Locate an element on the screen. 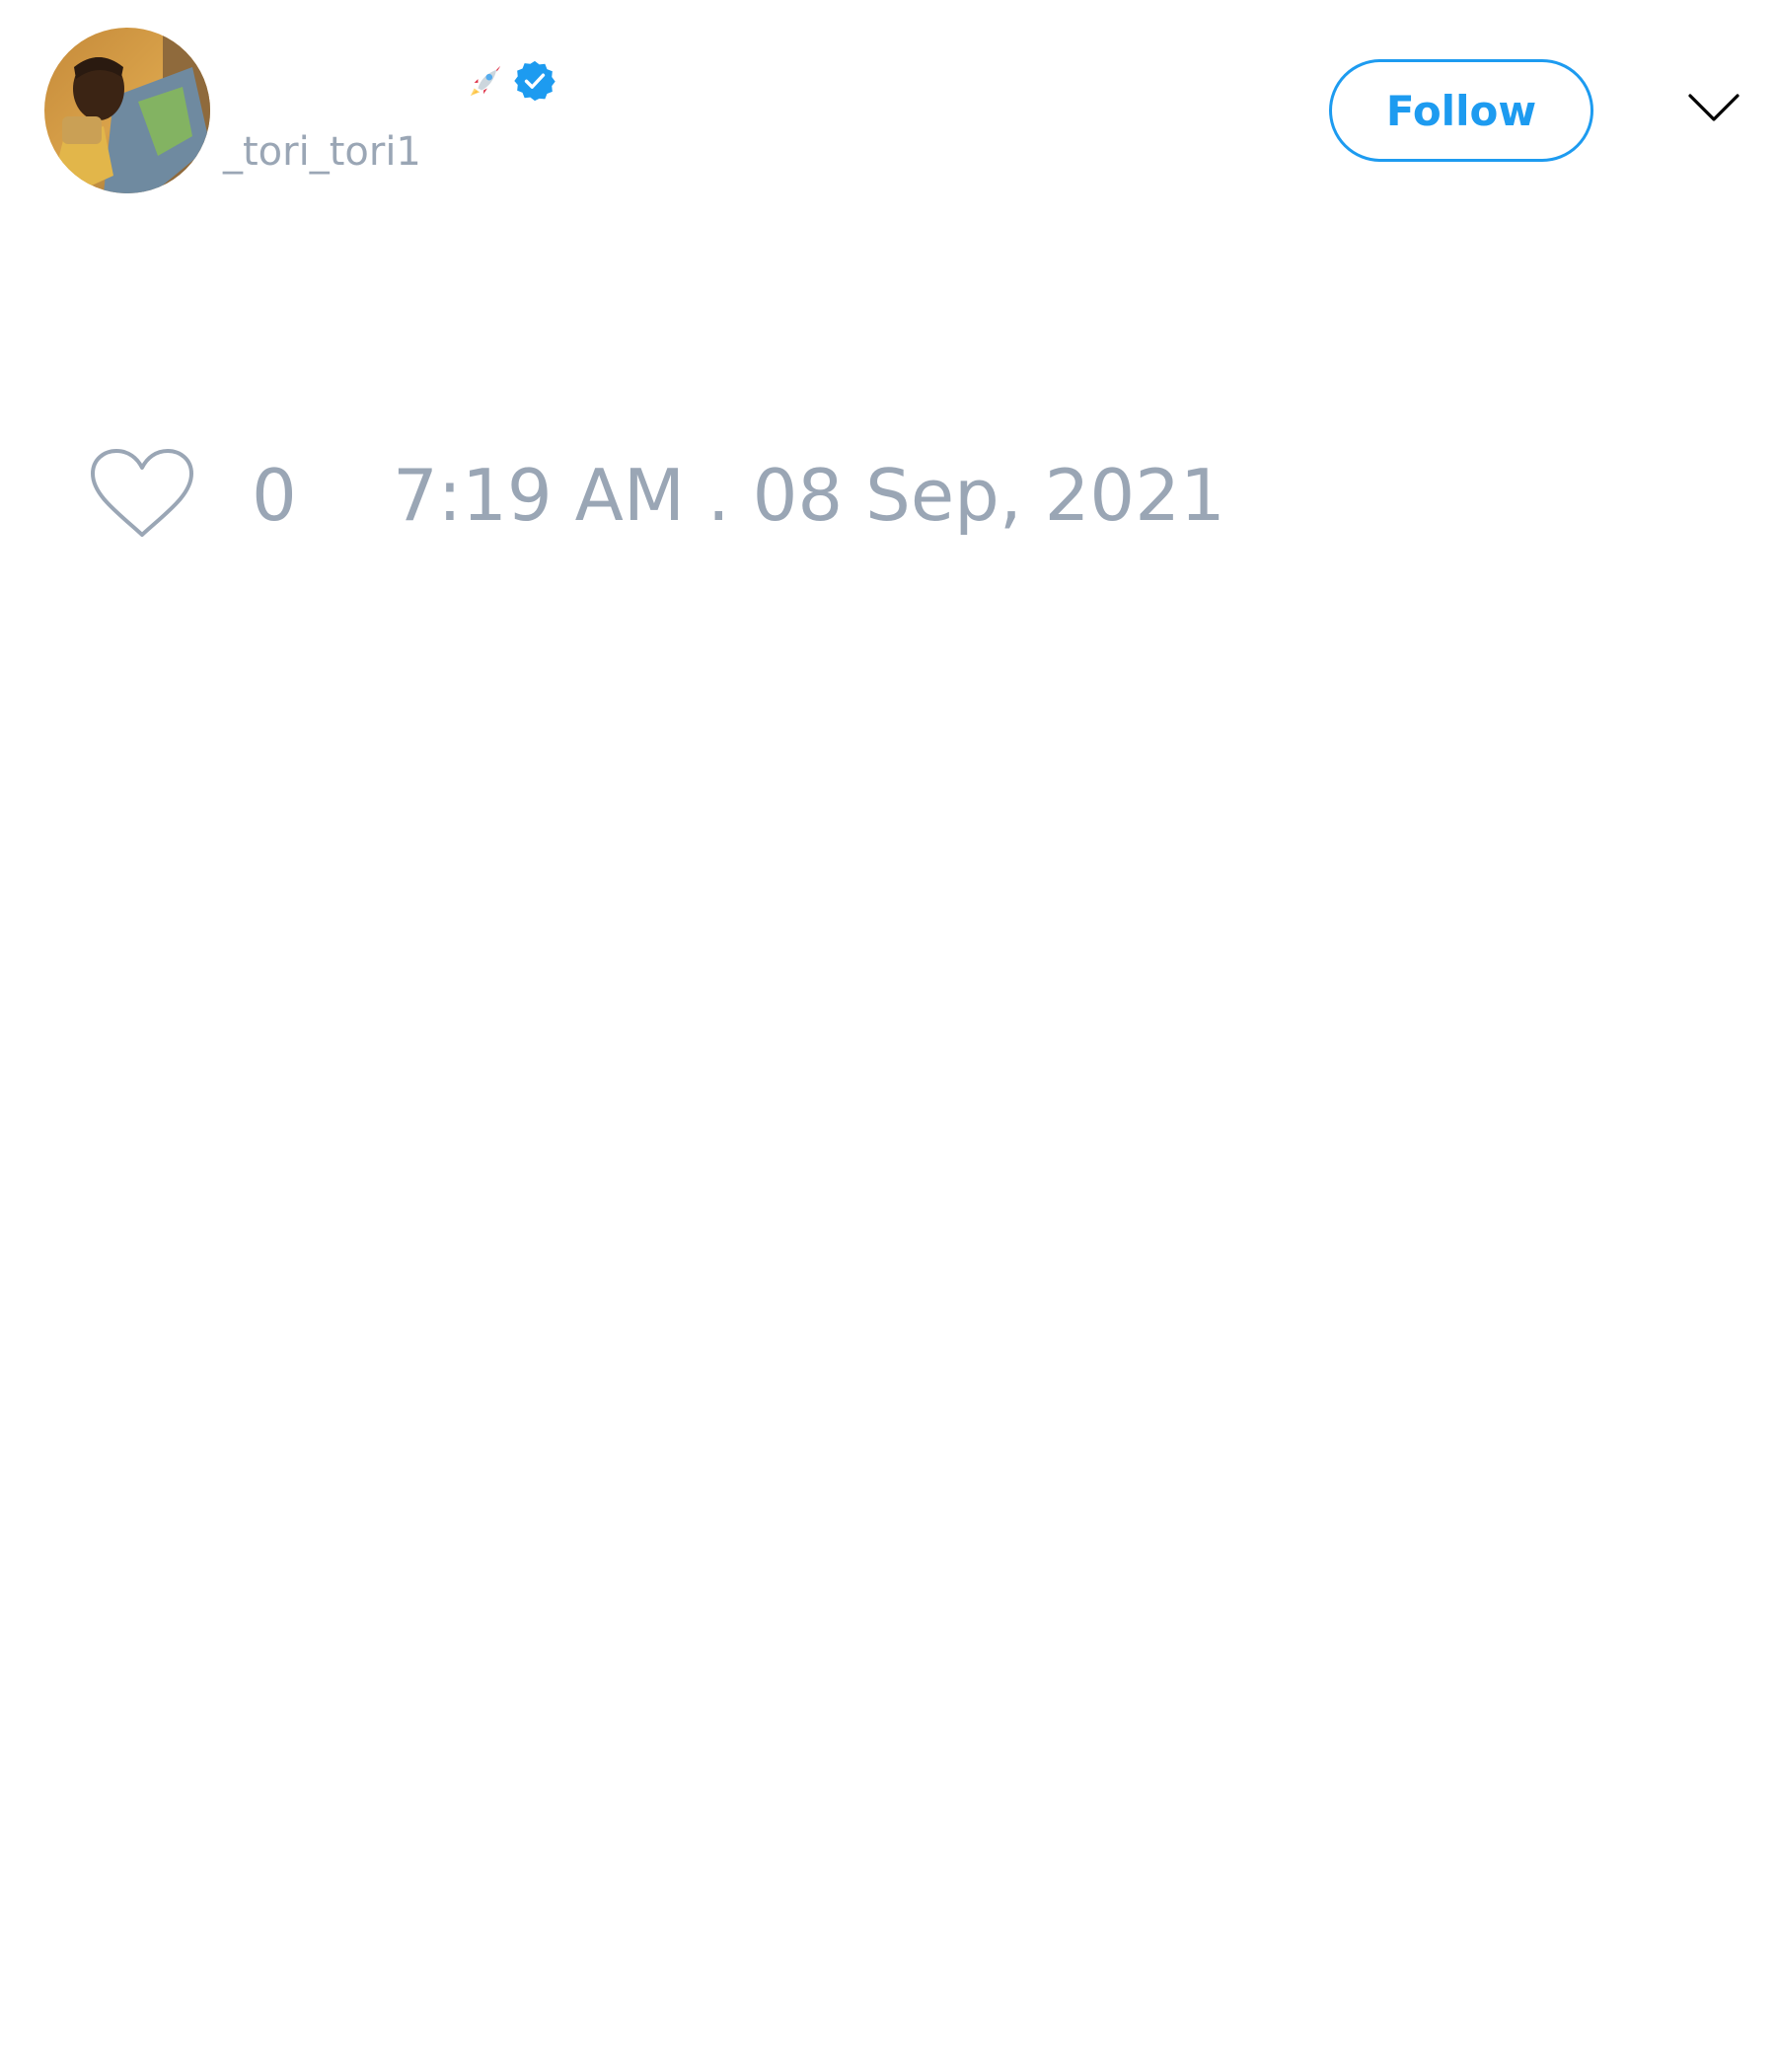 This screenshot has height=2072, width=1776. username: _tori_tori1 is located at coordinates (322, 152).